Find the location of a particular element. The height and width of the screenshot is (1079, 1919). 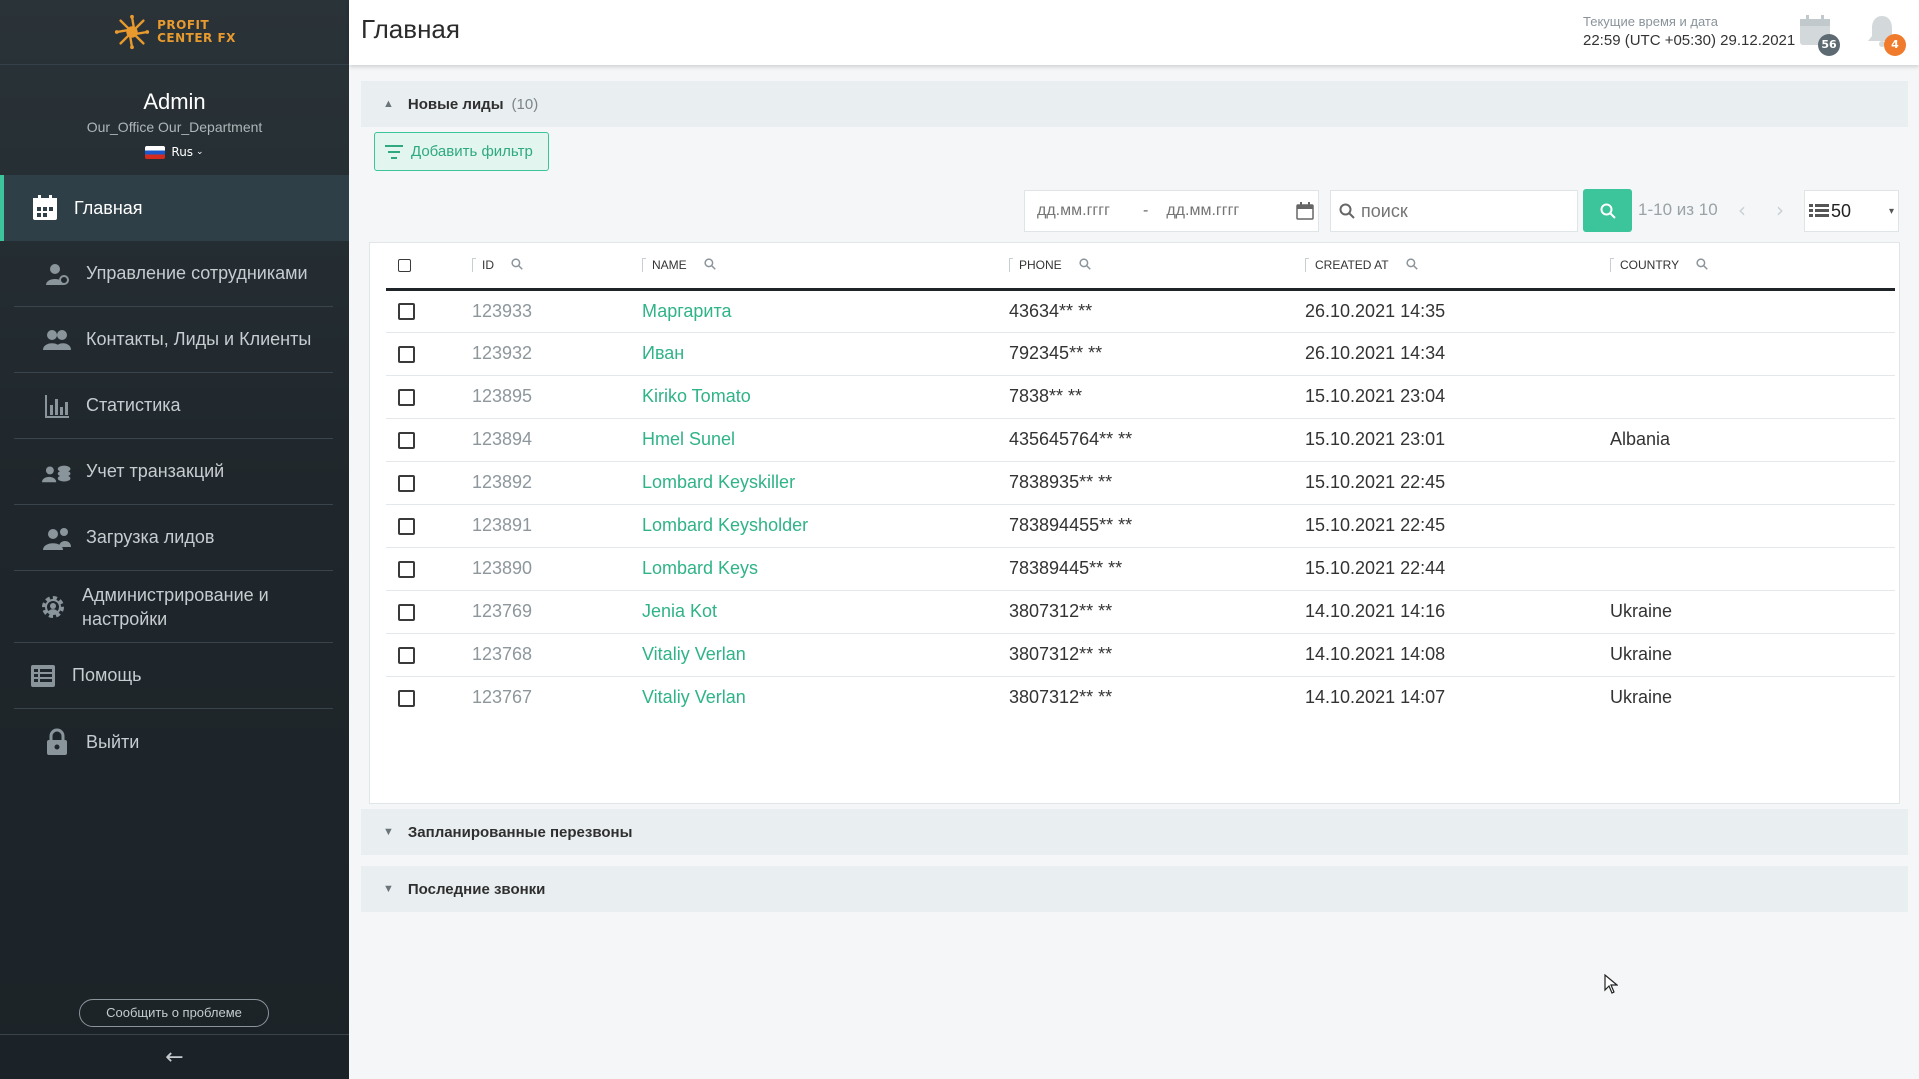

cell-id: 123769 is located at coordinates (557, 612).